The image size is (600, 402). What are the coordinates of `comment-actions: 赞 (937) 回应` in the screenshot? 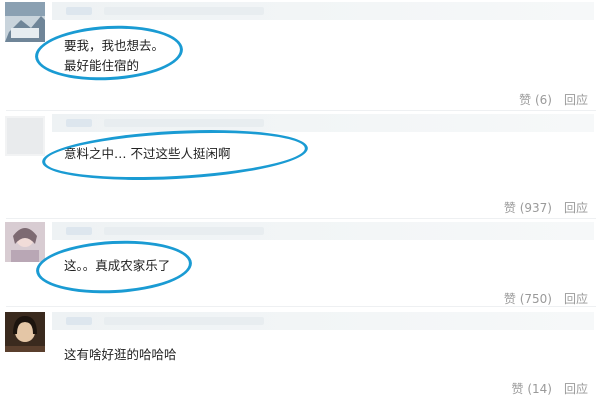 It's located at (546, 207).